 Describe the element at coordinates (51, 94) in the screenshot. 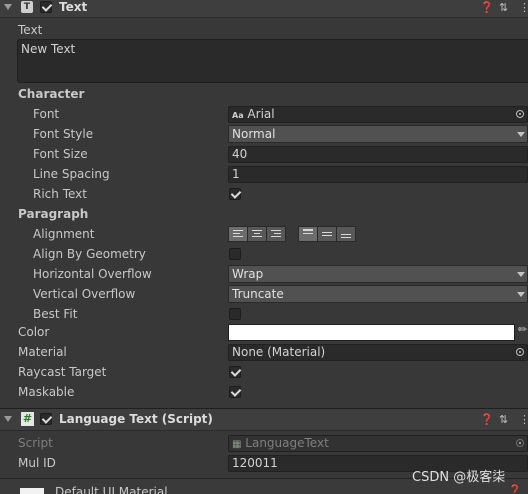

I see `character-section-title: Character` at that location.